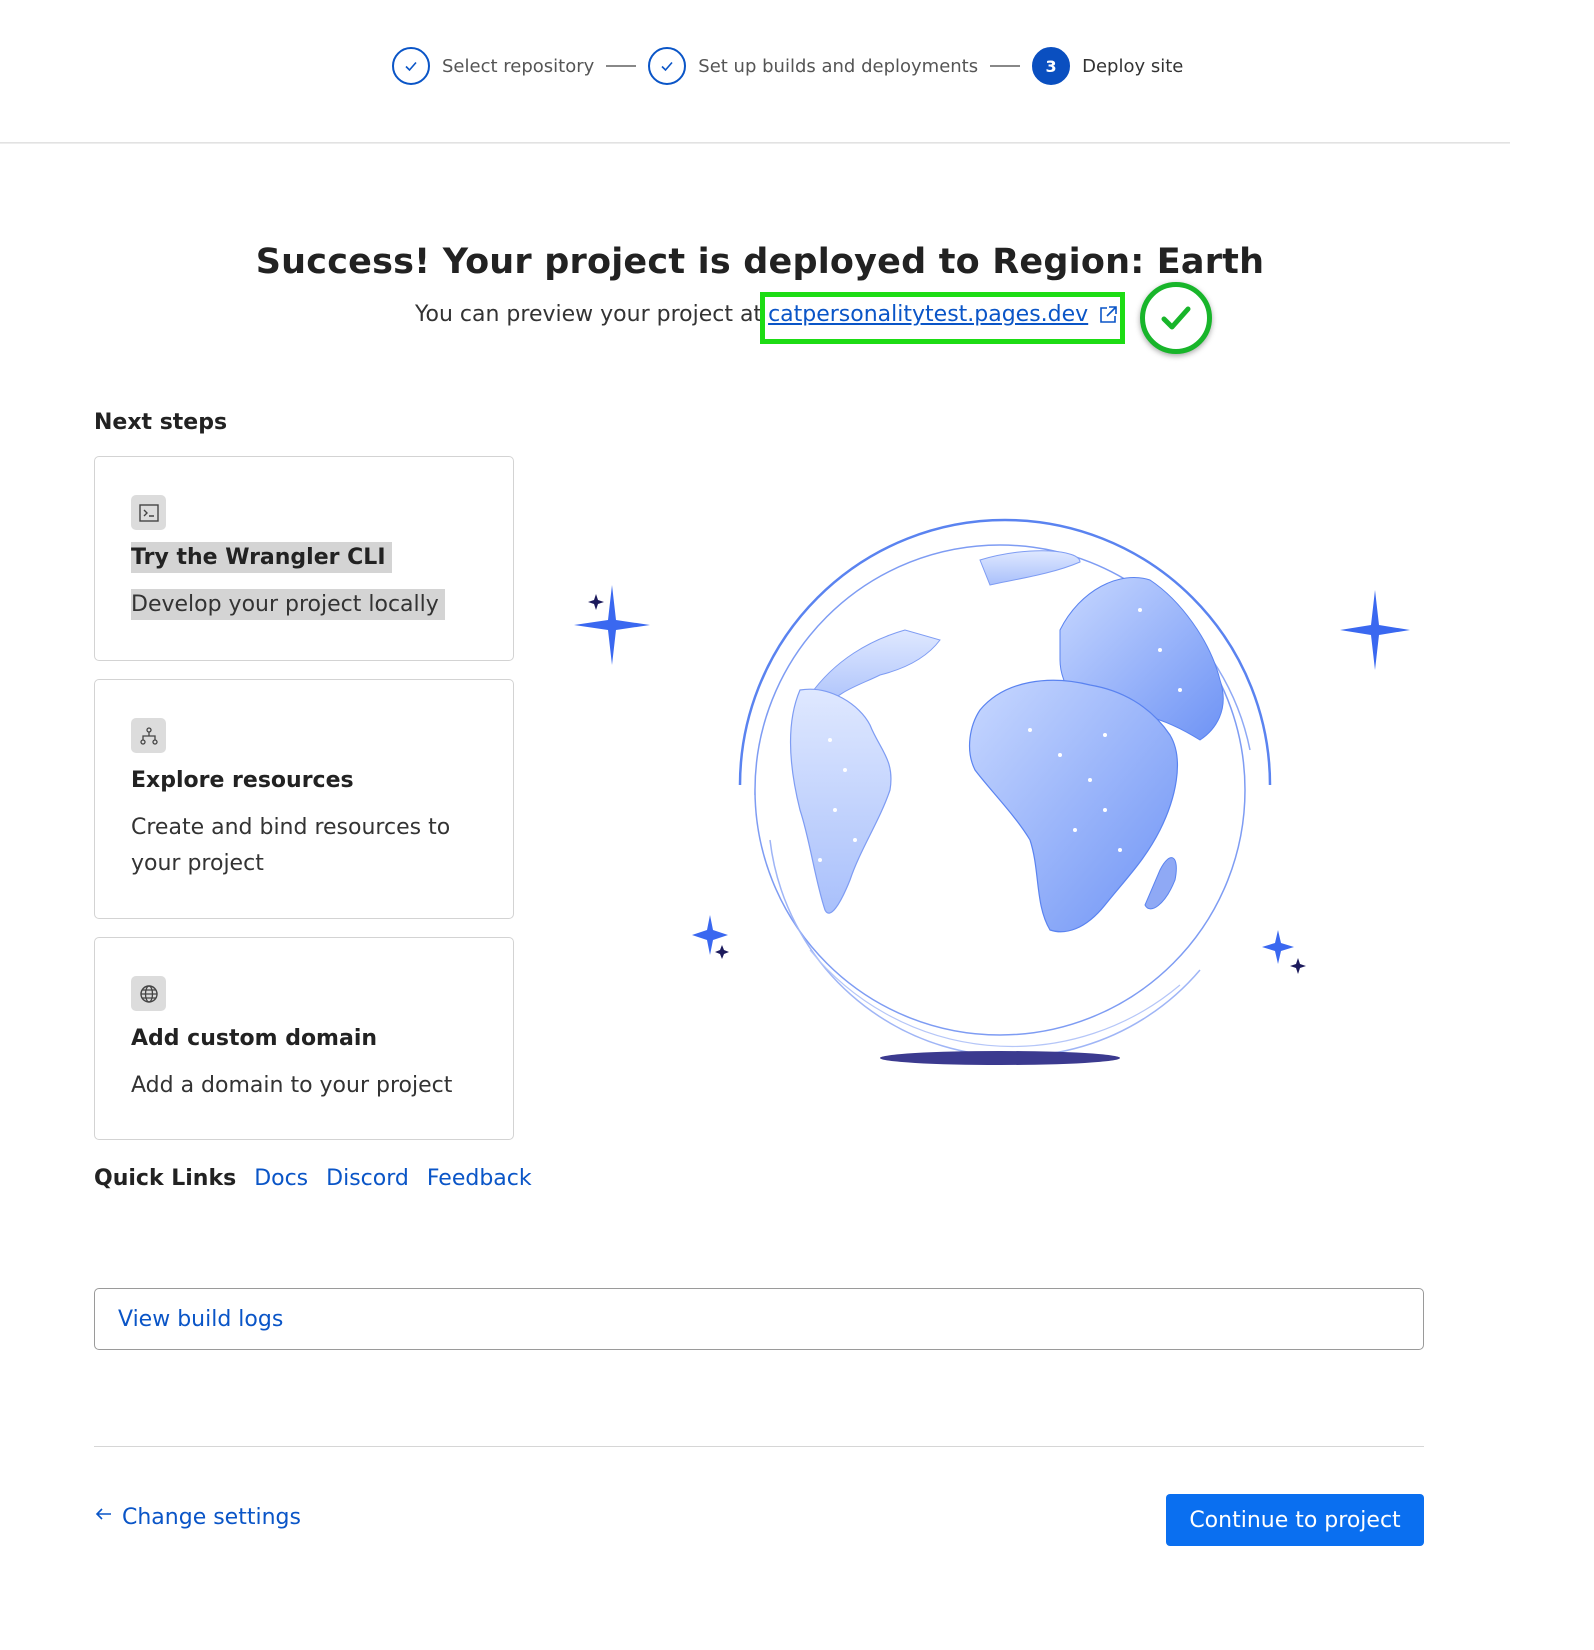 The height and width of the screenshot is (1650, 1594). I want to click on card-description: Develop your project locally, so click(288, 604).